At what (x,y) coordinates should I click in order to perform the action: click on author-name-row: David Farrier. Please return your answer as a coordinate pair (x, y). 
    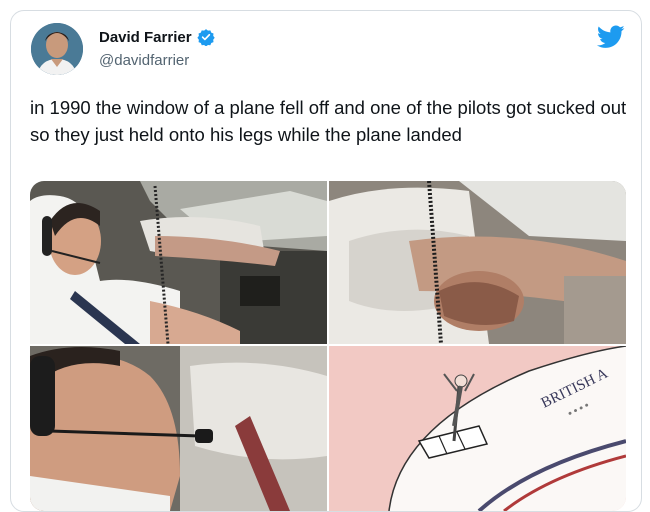
    Looking at the image, I should click on (157, 37).